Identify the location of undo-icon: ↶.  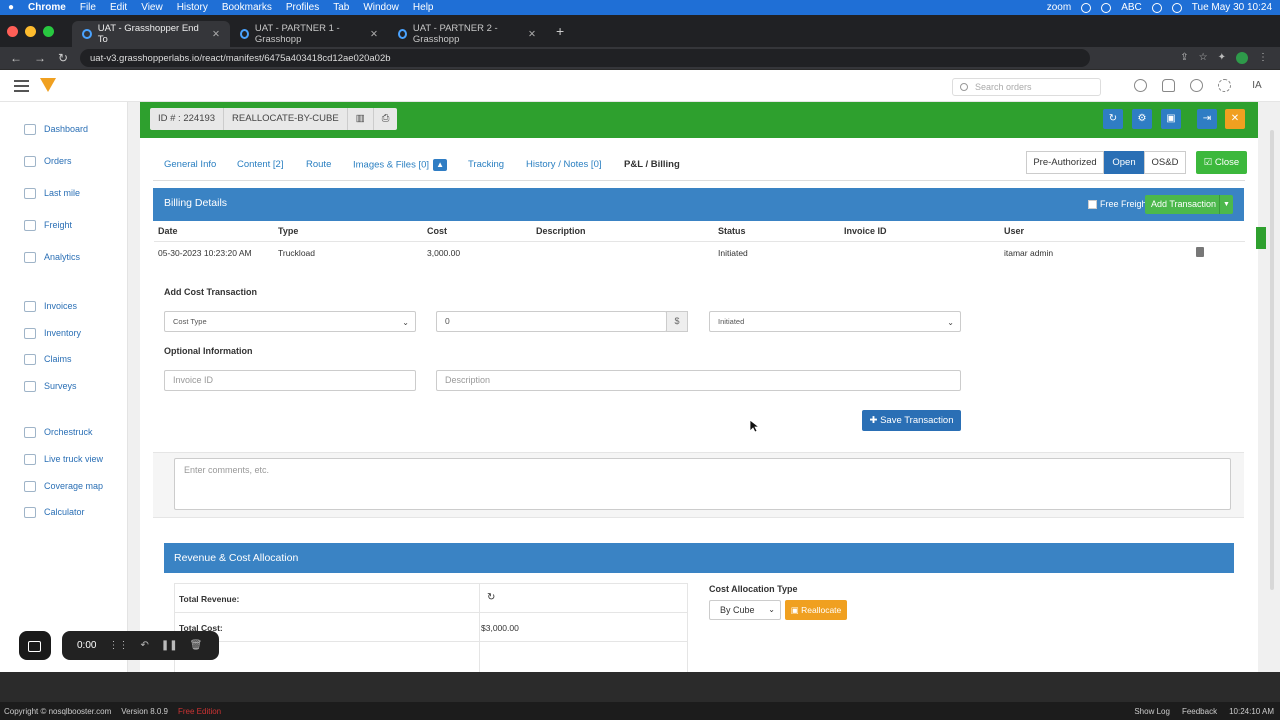
(144, 645).